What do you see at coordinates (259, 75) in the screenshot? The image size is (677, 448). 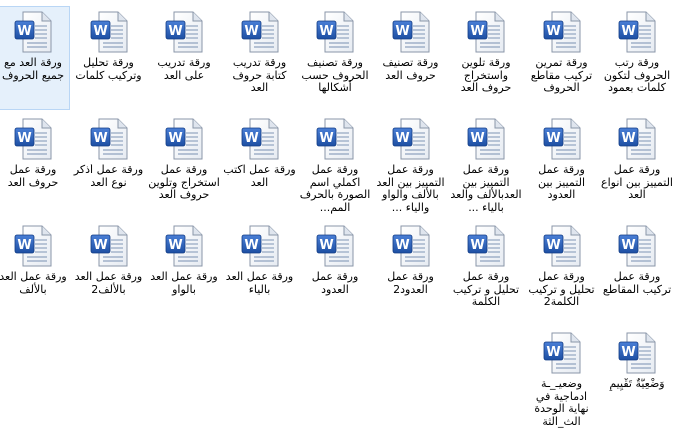 I see `file-name: ورقة تدريب كتابة حروف العد` at bounding box center [259, 75].